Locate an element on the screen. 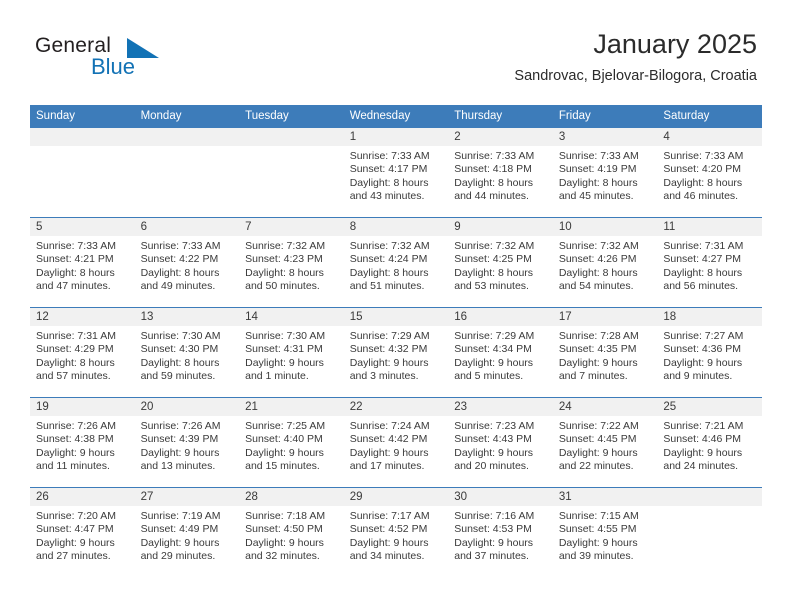 The height and width of the screenshot is (612, 792). sunrise-text: Sunrise: 7:17 AM is located at coordinates (389, 516).